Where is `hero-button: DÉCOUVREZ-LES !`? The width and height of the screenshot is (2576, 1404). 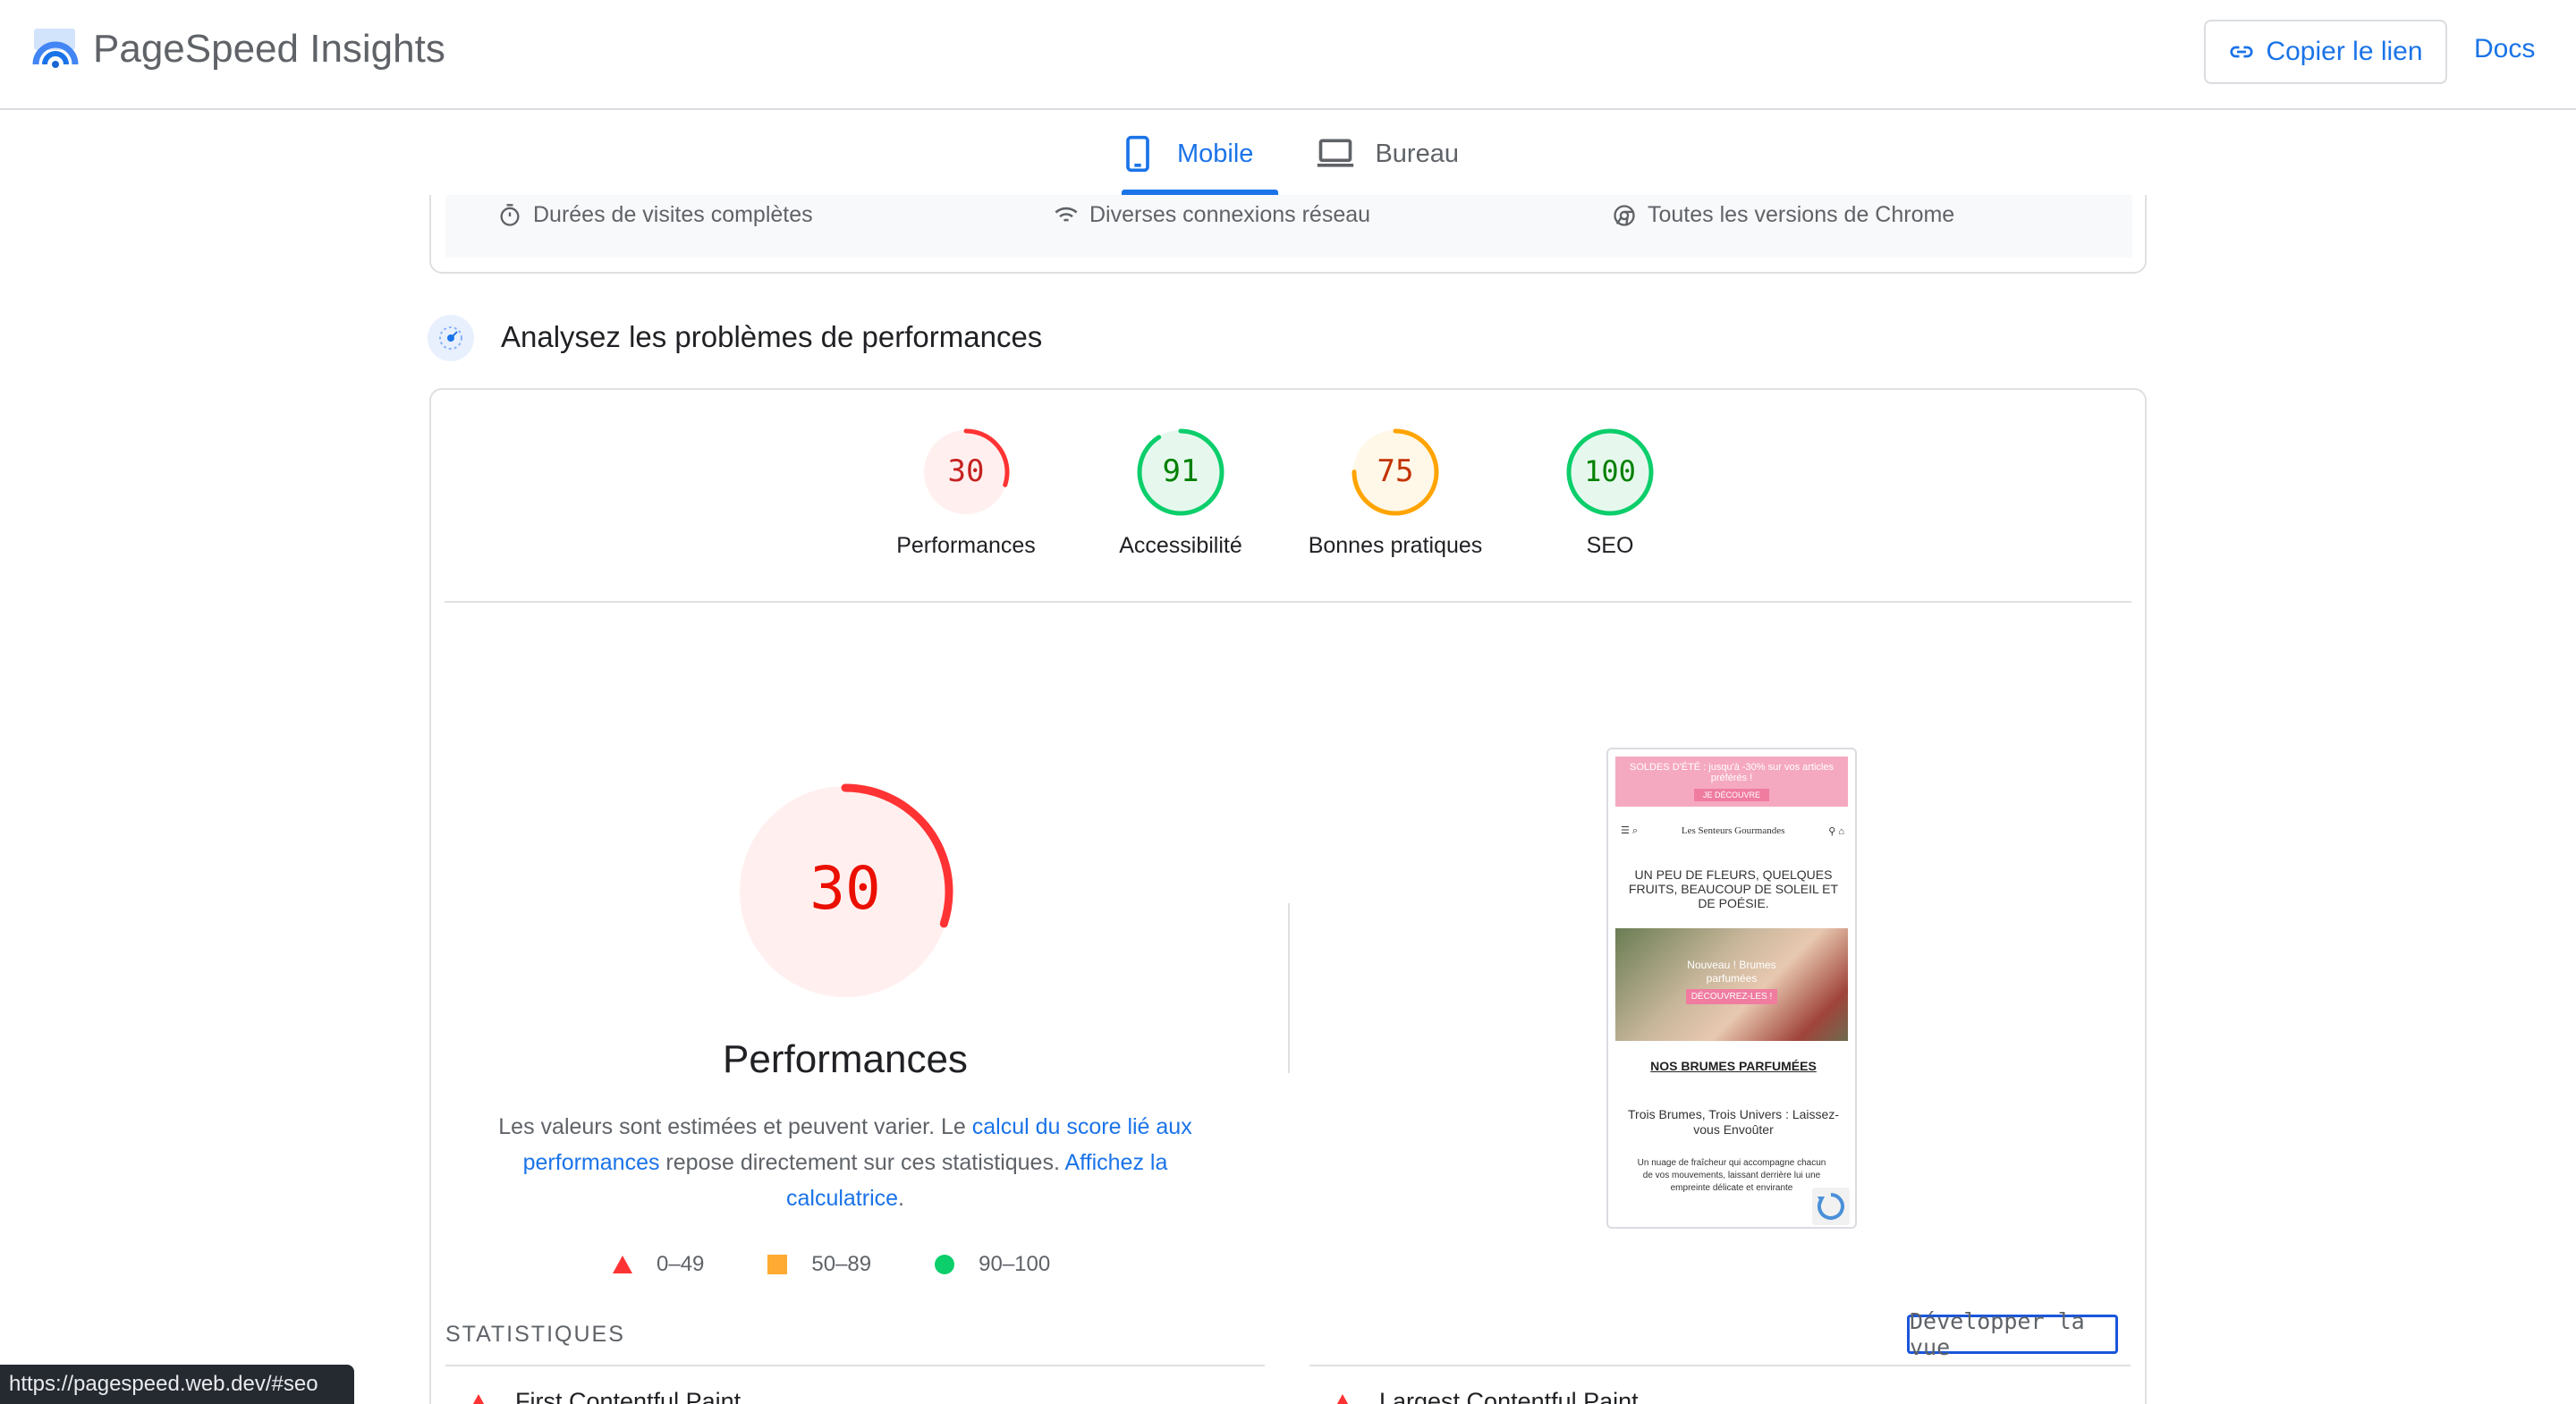
hero-button: DÉCOUVREZ-LES ! is located at coordinates (1731, 997).